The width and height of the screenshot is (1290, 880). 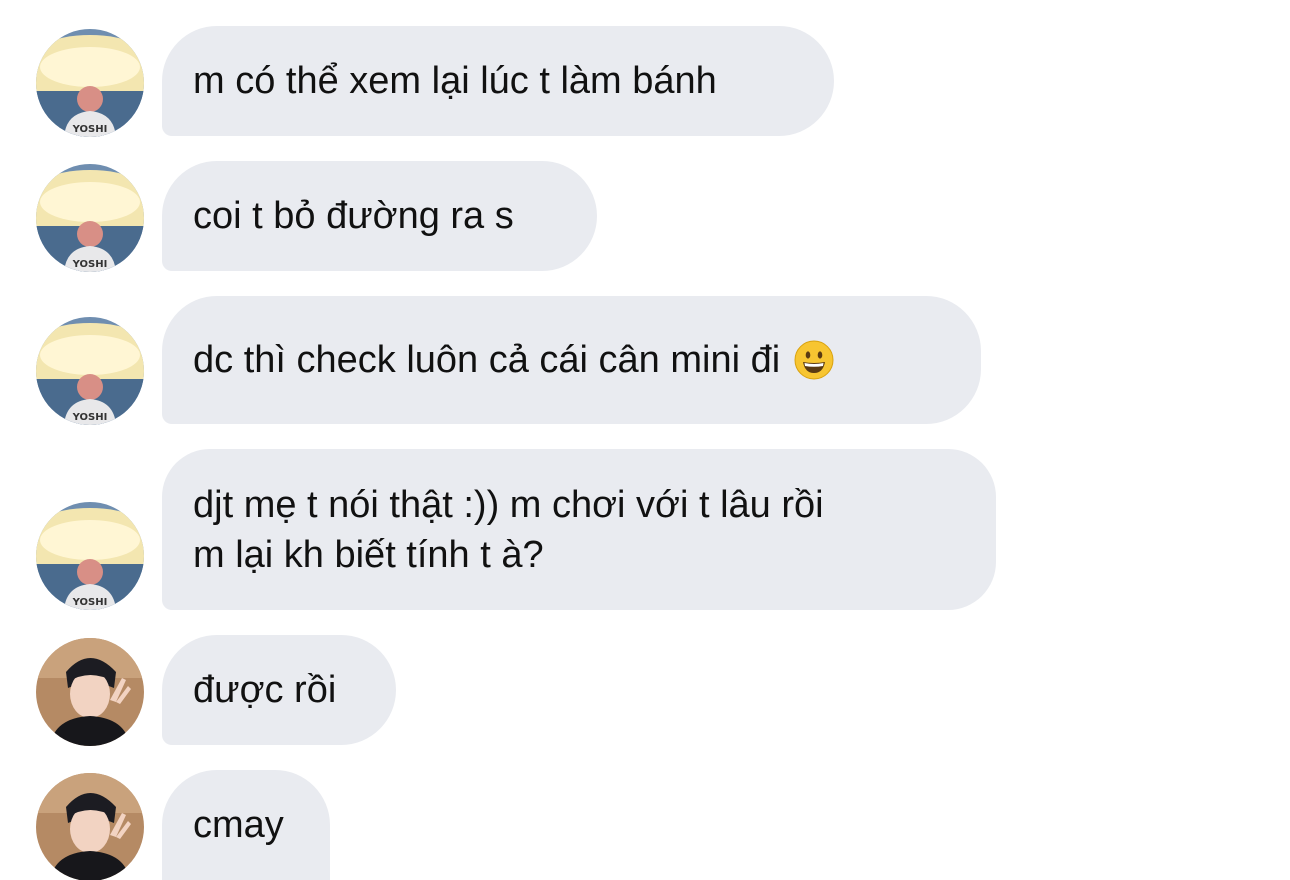 I want to click on message-text: được rồi, so click(x=265, y=690).